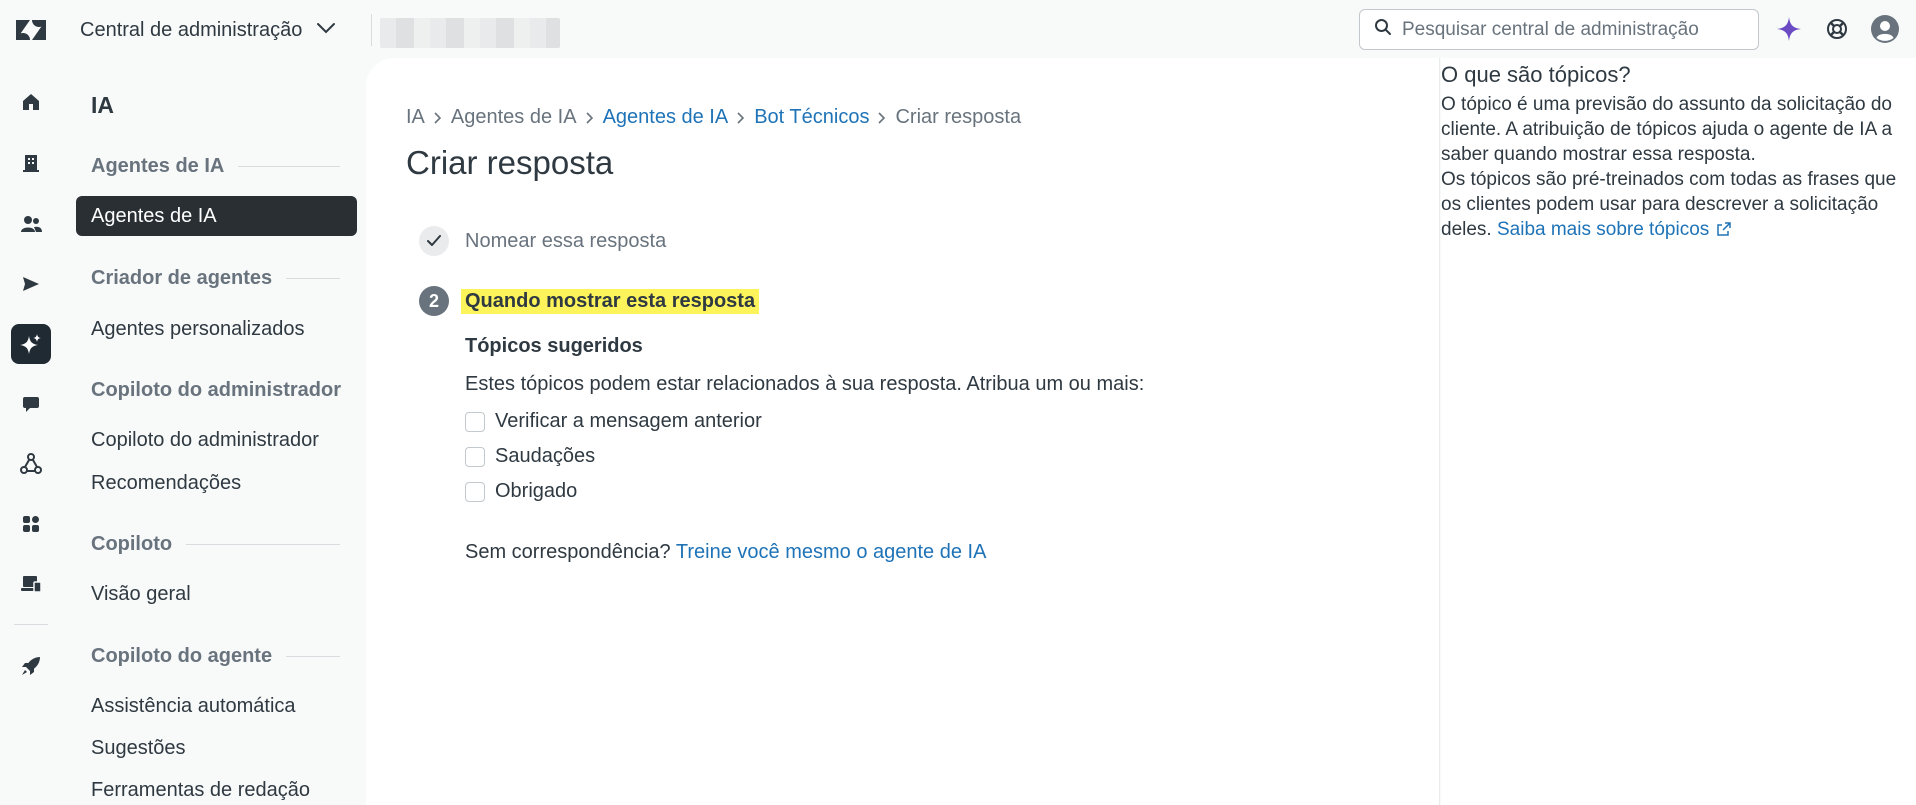 The height and width of the screenshot is (805, 1916). What do you see at coordinates (831, 552) in the screenshot?
I see `train-ai-agent-link: Treine você mesmo o agente de IA` at bounding box center [831, 552].